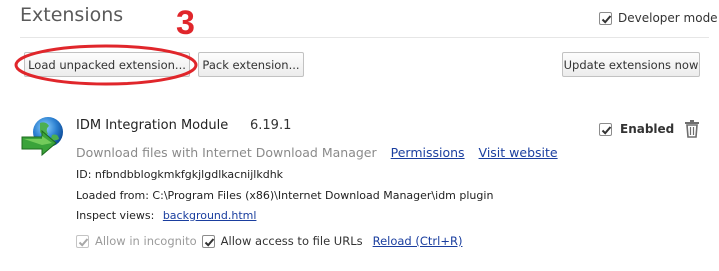 This screenshot has height=271, width=719. Describe the element at coordinates (152, 125) in the screenshot. I see `extension-name: IDM Integration Module` at that location.